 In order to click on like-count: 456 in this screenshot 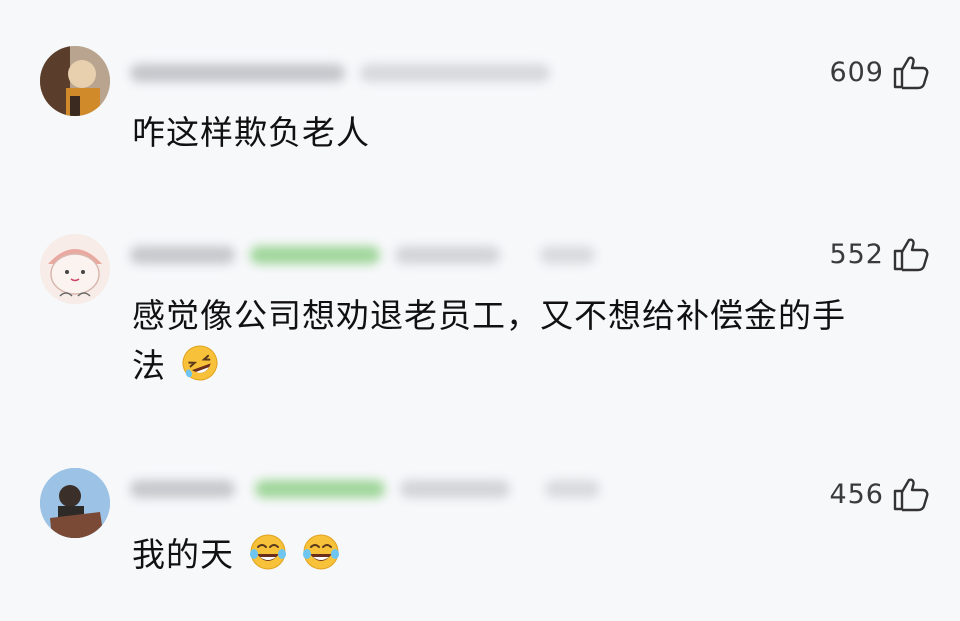, I will do `click(856, 494)`.